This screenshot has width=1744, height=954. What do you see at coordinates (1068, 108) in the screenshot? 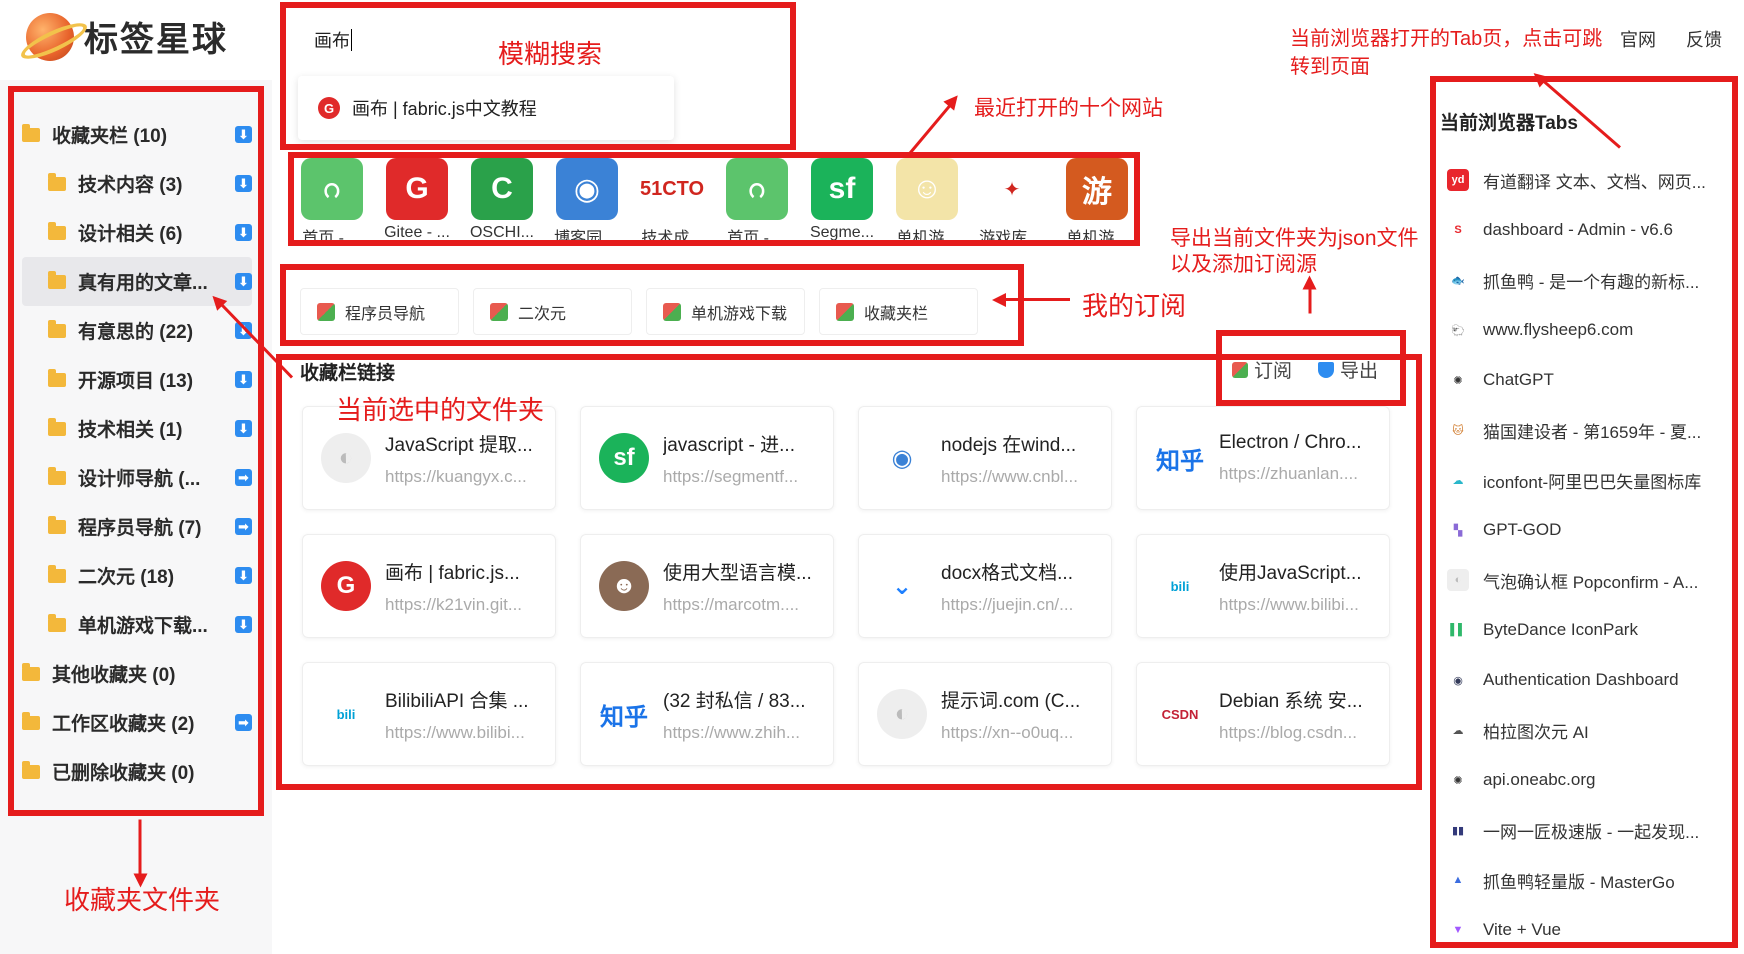
I see `annotation-recent-ten: 最近打开的十个网站` at bounding box center [1068, 108].